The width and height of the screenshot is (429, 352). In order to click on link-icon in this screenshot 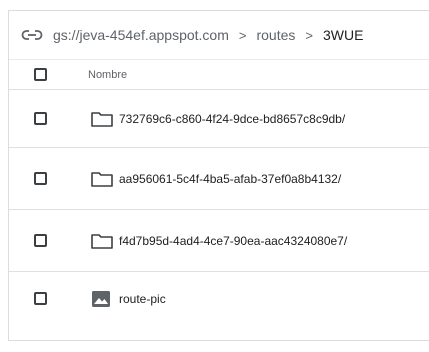, I will do `click(32, 35)`.